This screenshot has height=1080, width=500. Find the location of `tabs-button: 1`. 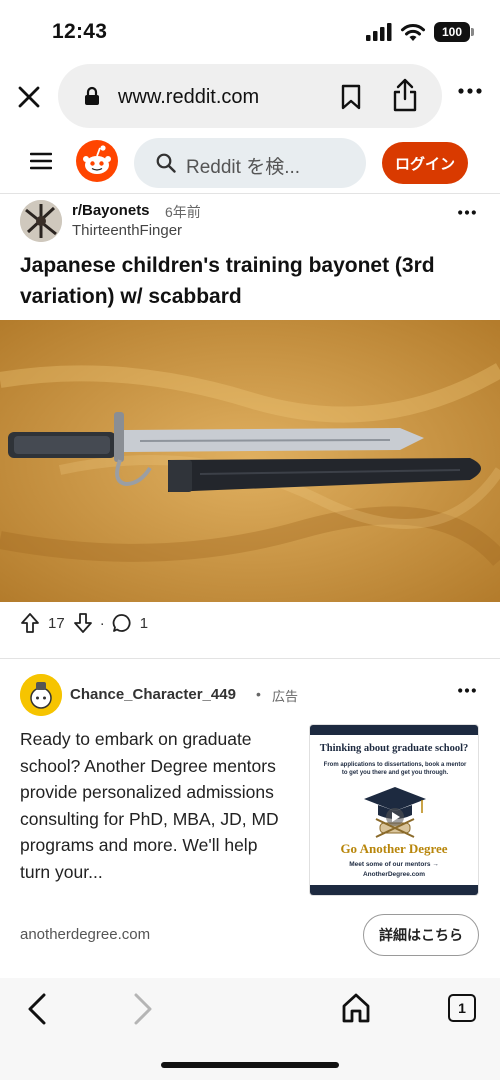

tabs-button: 1 is located at coordinates (462, 1008).